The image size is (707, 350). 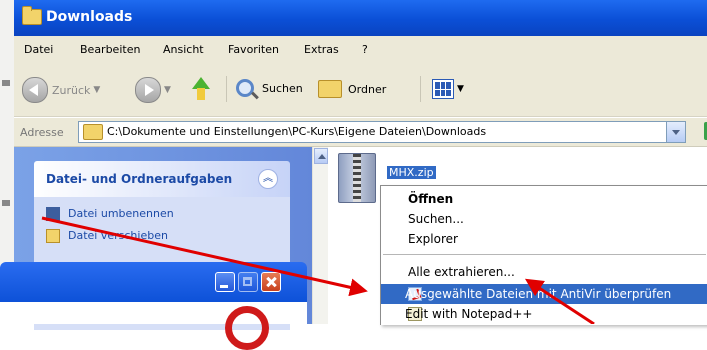 I want to click on move-file-link: Datei verschieben, so click(x=162, y=236).